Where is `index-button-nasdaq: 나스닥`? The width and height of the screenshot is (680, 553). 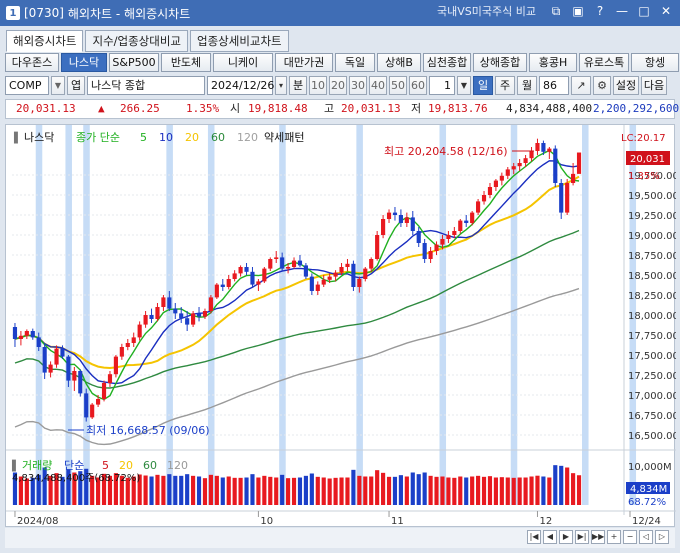
index-button-nasdaq: 나스닥 is located at coordinates (84, 62).